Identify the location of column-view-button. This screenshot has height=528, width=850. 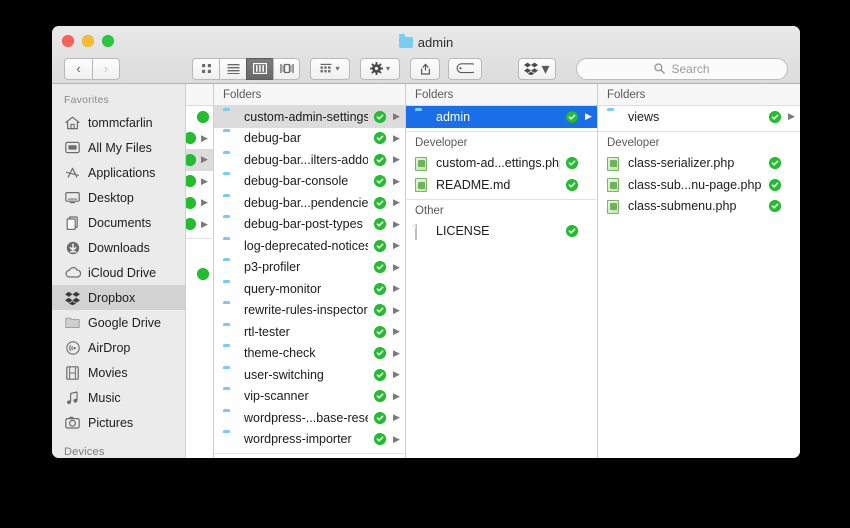
(259, 68).